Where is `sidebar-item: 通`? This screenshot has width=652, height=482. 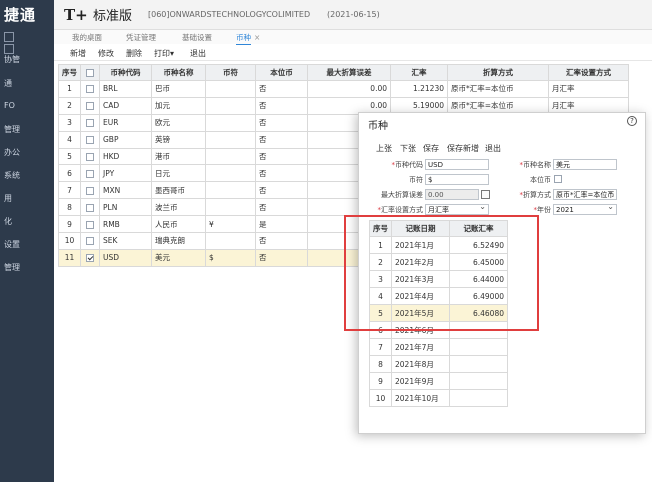 sidebar-item: 通 is located at coordinates (8, 83).